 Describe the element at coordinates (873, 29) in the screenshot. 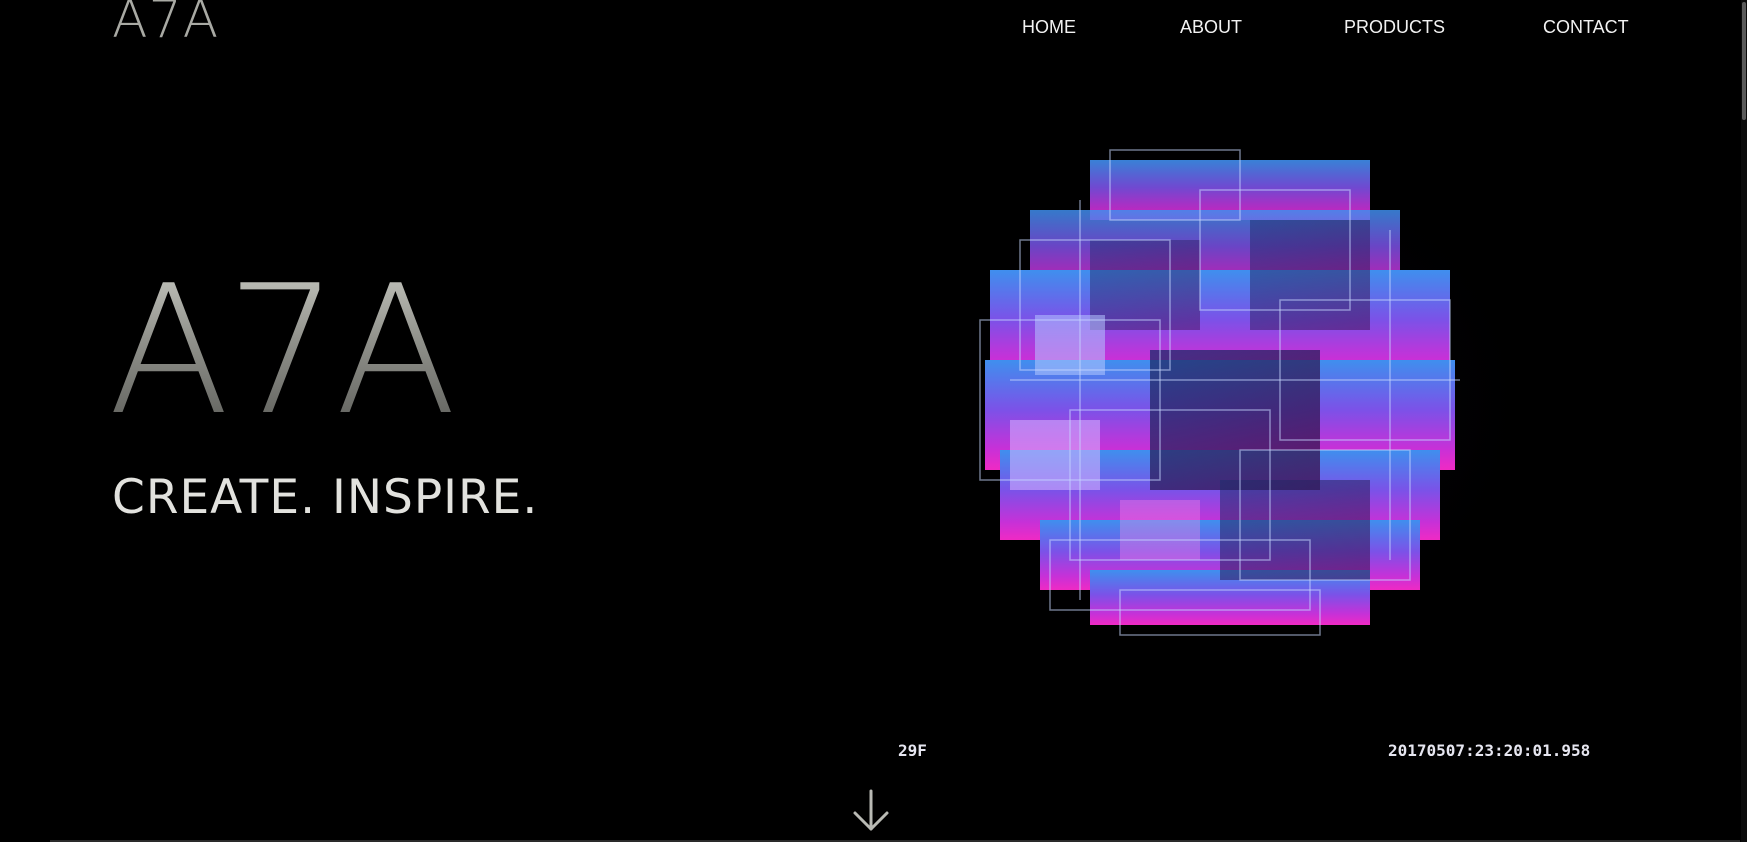

I see `main-nav: HOME ABOUT PRODUCTS CONTACT` at that location.